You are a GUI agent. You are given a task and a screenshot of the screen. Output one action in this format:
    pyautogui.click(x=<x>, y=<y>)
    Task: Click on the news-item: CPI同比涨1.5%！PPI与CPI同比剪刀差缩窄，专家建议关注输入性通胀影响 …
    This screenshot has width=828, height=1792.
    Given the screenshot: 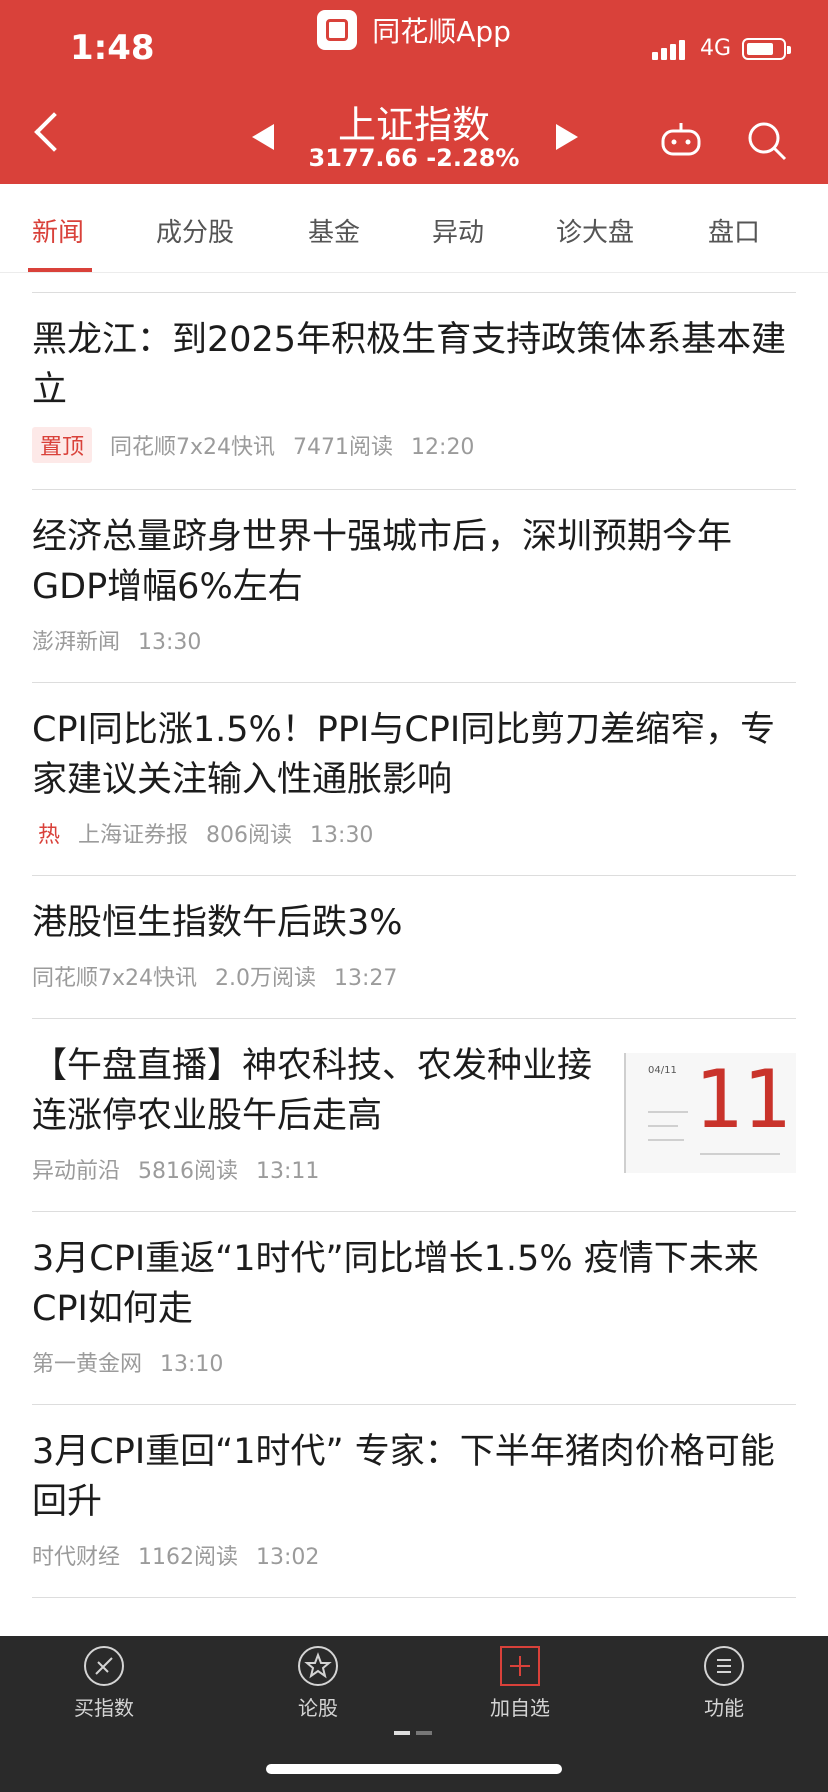 What is the action you would take?
    pyautogui.click(x=414, y=778)
    